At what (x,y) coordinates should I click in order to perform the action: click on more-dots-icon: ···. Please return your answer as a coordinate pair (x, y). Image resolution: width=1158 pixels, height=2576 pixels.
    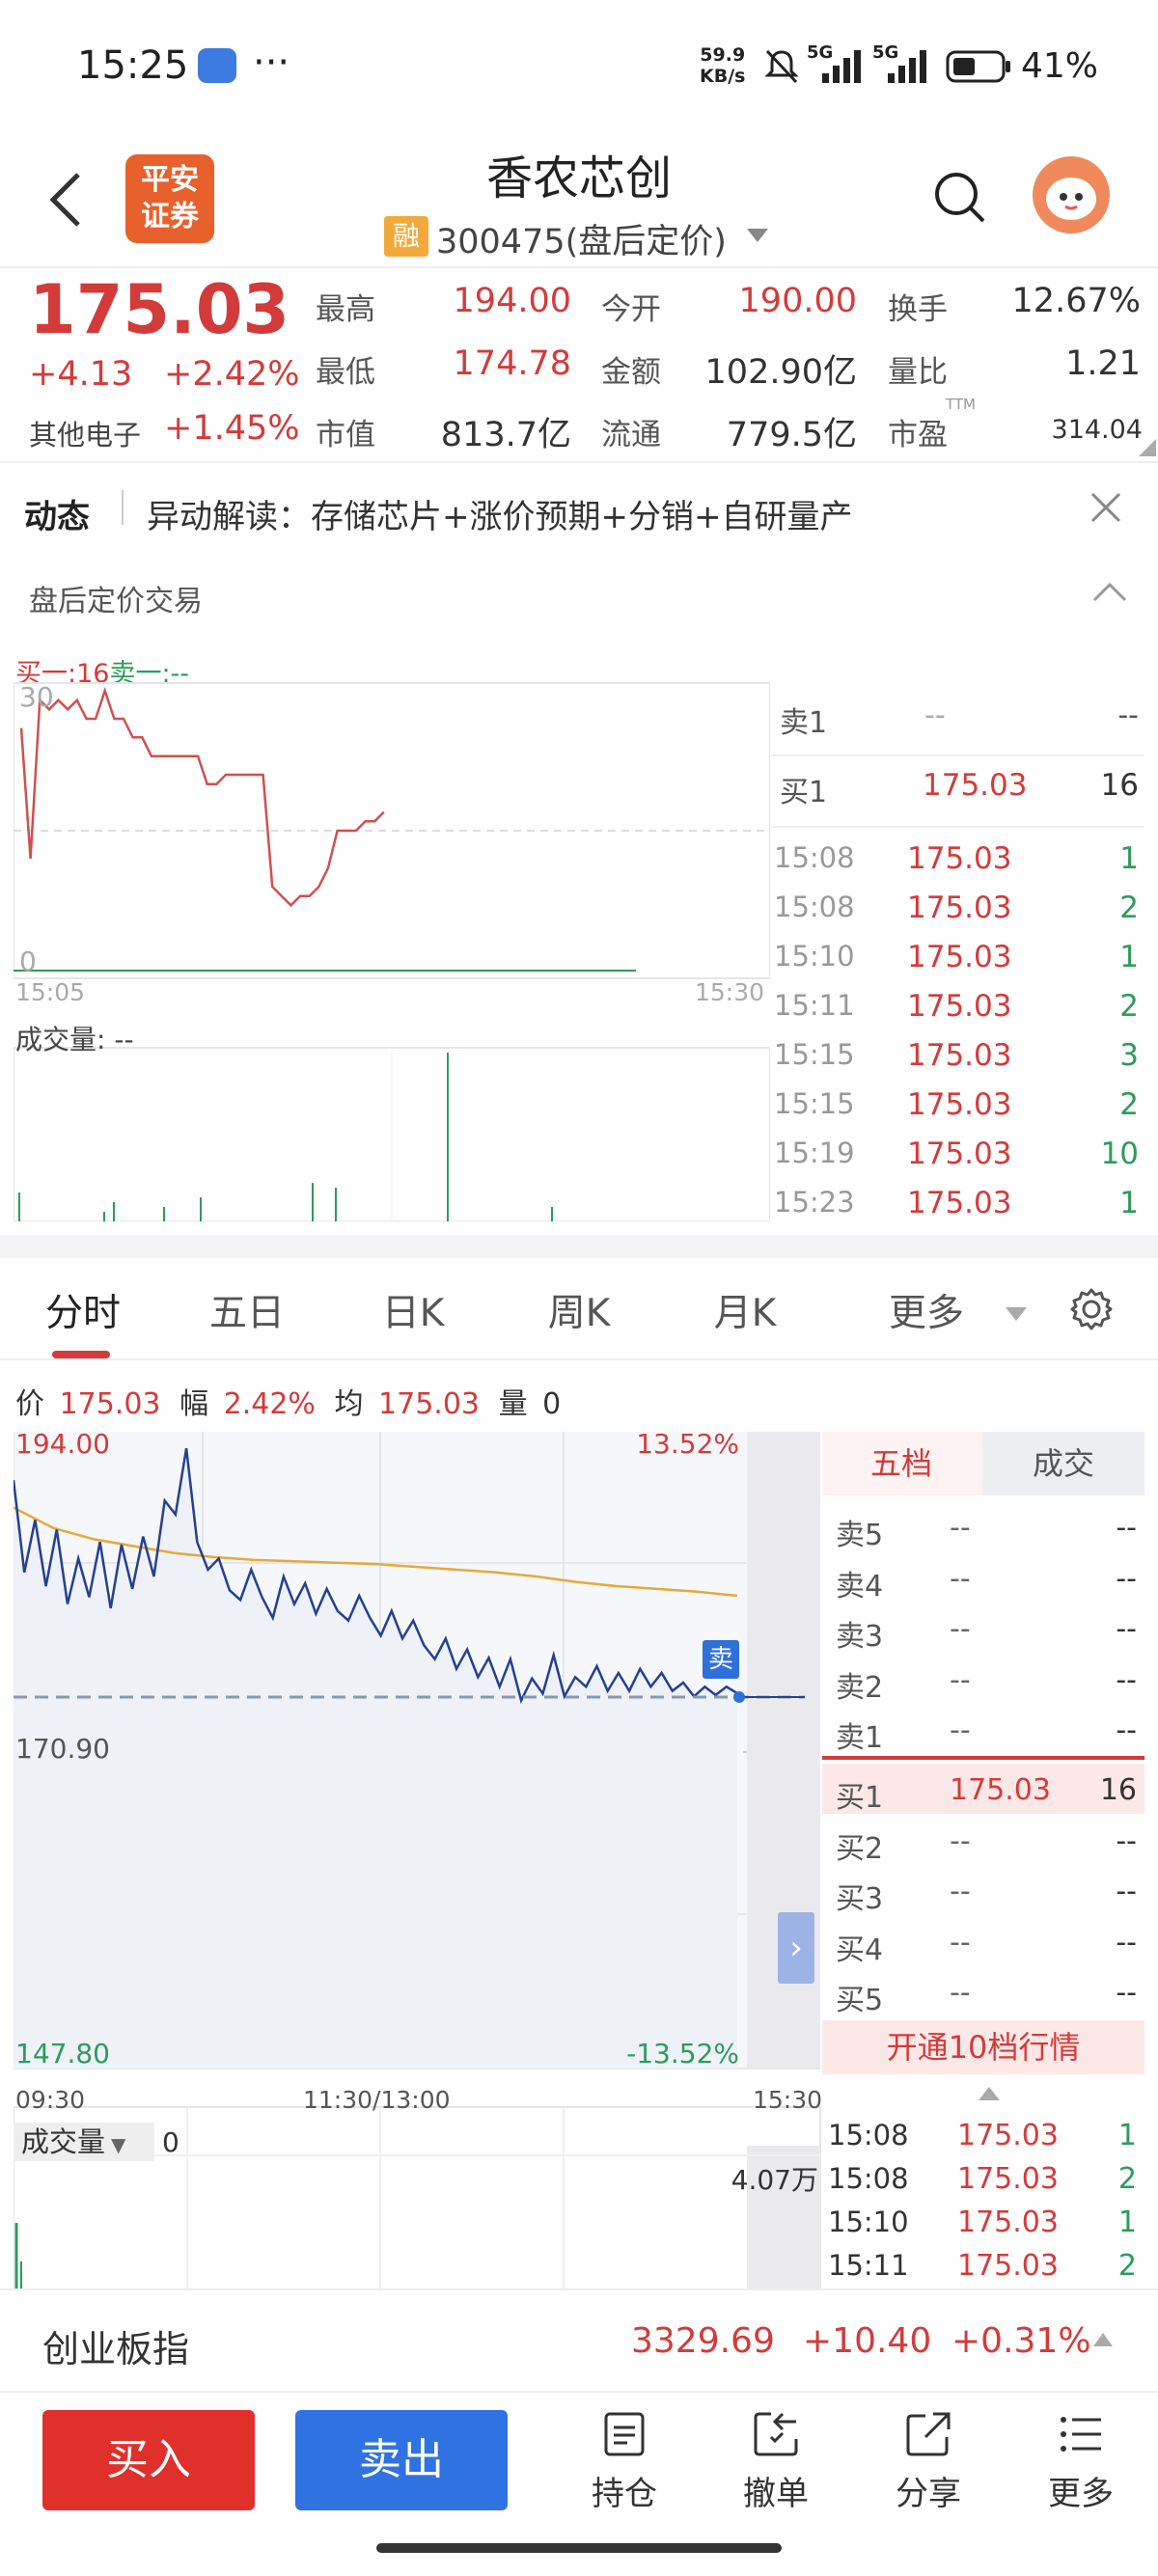
    Looking at the image, I should click on (271, 63).